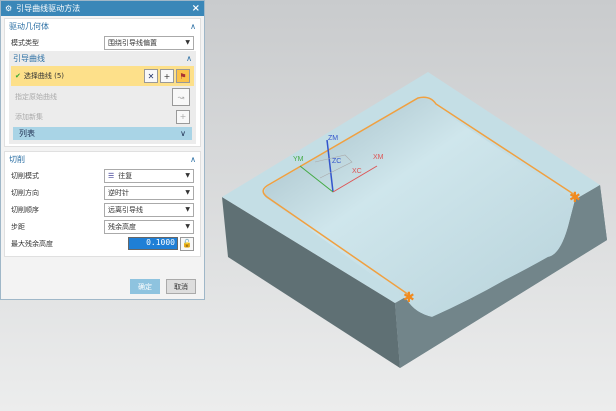 The height and width of the screenshot is (411, 616). I want to click on gear-icon: ⚙, so click(9, 8).